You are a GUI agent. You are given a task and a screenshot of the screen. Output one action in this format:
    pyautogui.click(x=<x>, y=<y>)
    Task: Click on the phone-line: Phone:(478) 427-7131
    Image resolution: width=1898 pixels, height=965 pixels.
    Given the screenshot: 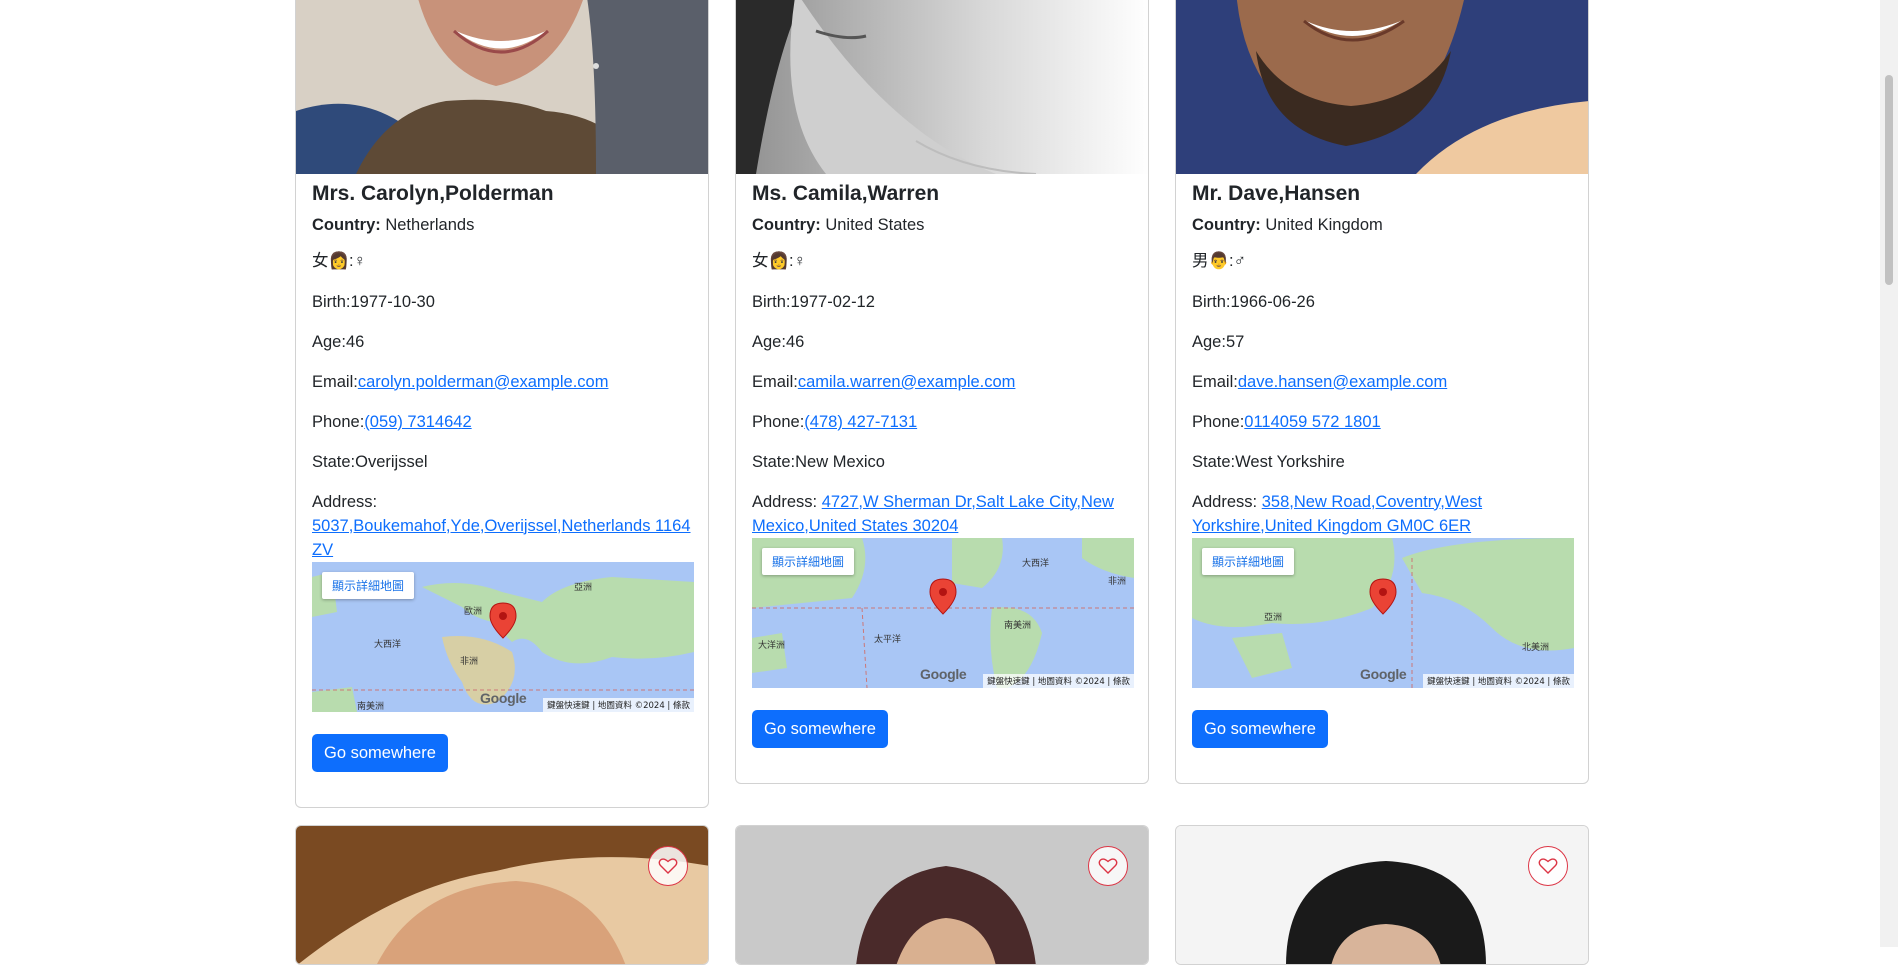 What is the action you would take?
    pyautogui.click(x=835, y=421)
    